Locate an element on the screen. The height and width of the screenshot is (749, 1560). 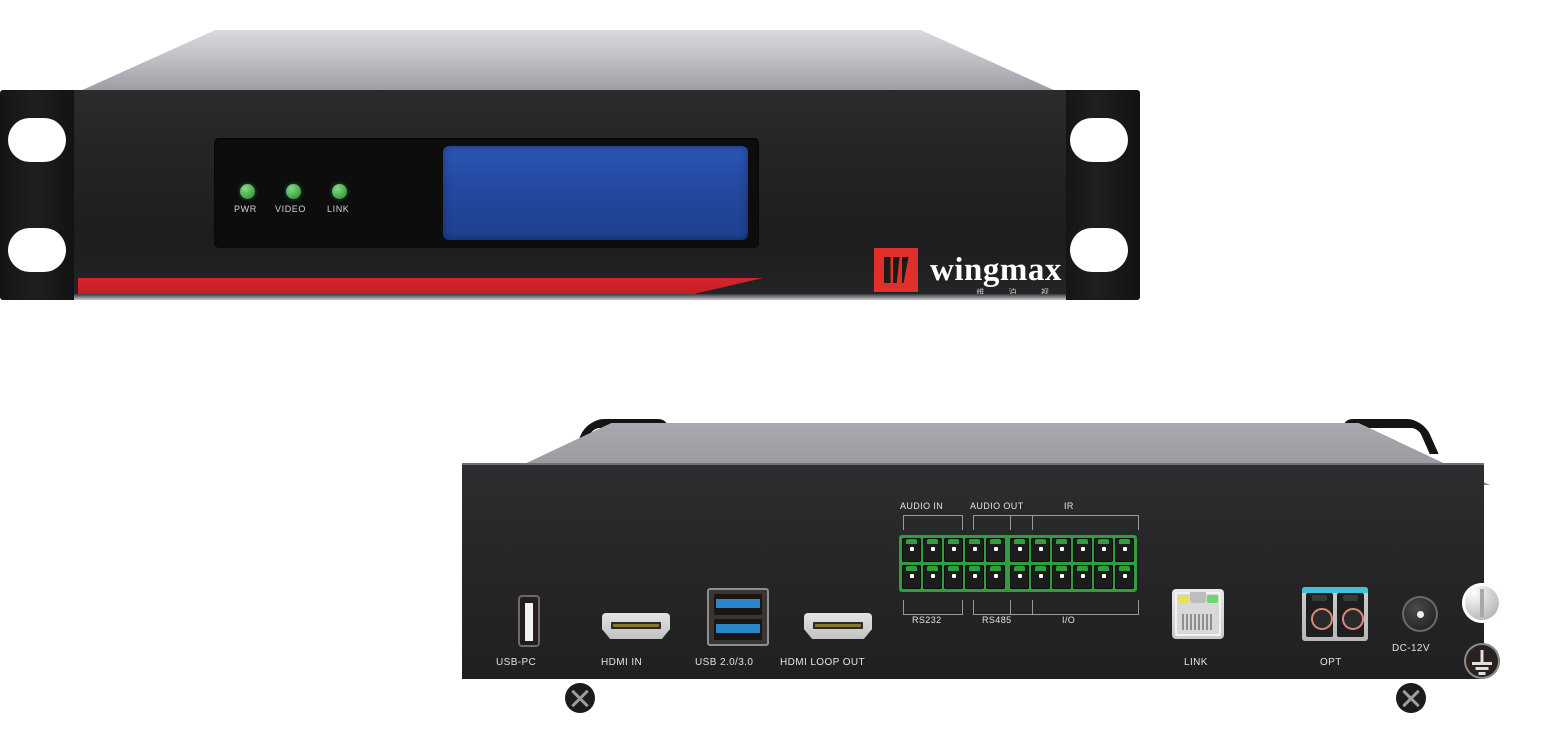
opt-bay-left is located at coordinates (1319, 615).